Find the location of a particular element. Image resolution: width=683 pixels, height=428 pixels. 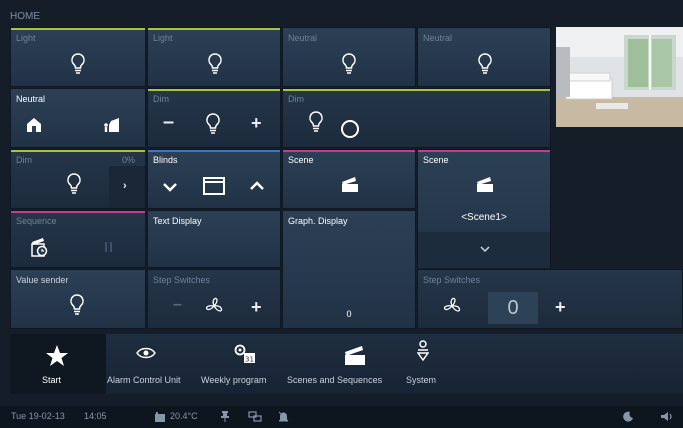

thermometer-icon is located at coordinates (160, 417).